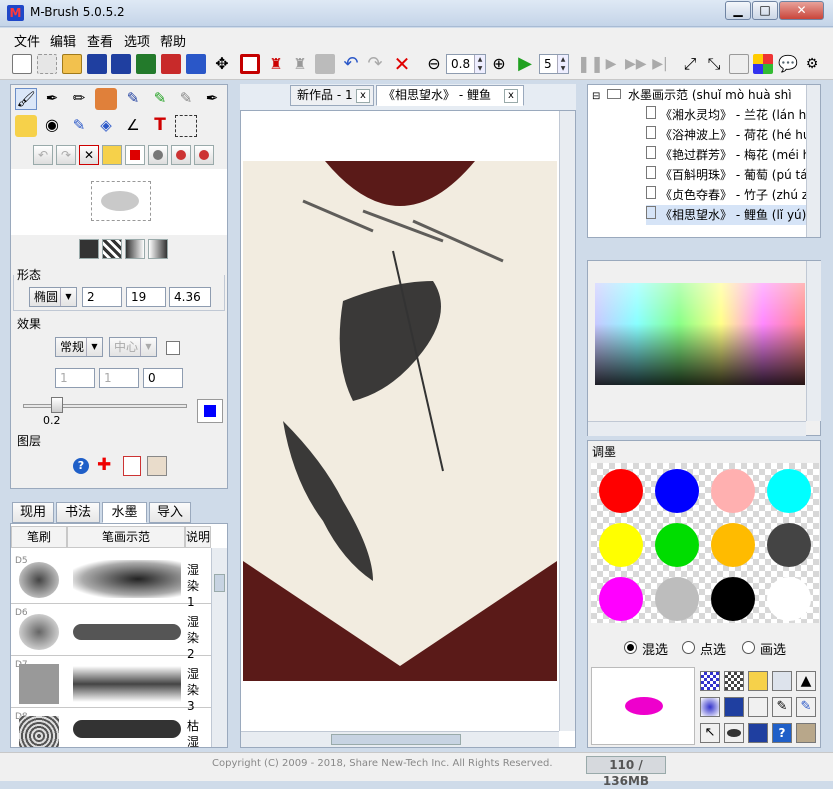 The height and width of the screenshot is (789, 833). What do you see at coordinates (106, 126) in the screenshot?
I see `bucket-icon: ◈` at bounding box center [106, 126].